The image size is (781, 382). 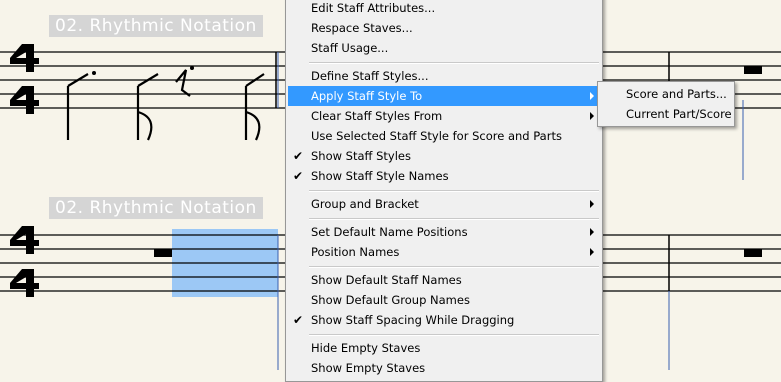 I want to click on menu-item-show-default-group-names: Show Default Group Names, so click(x=444, y=300).